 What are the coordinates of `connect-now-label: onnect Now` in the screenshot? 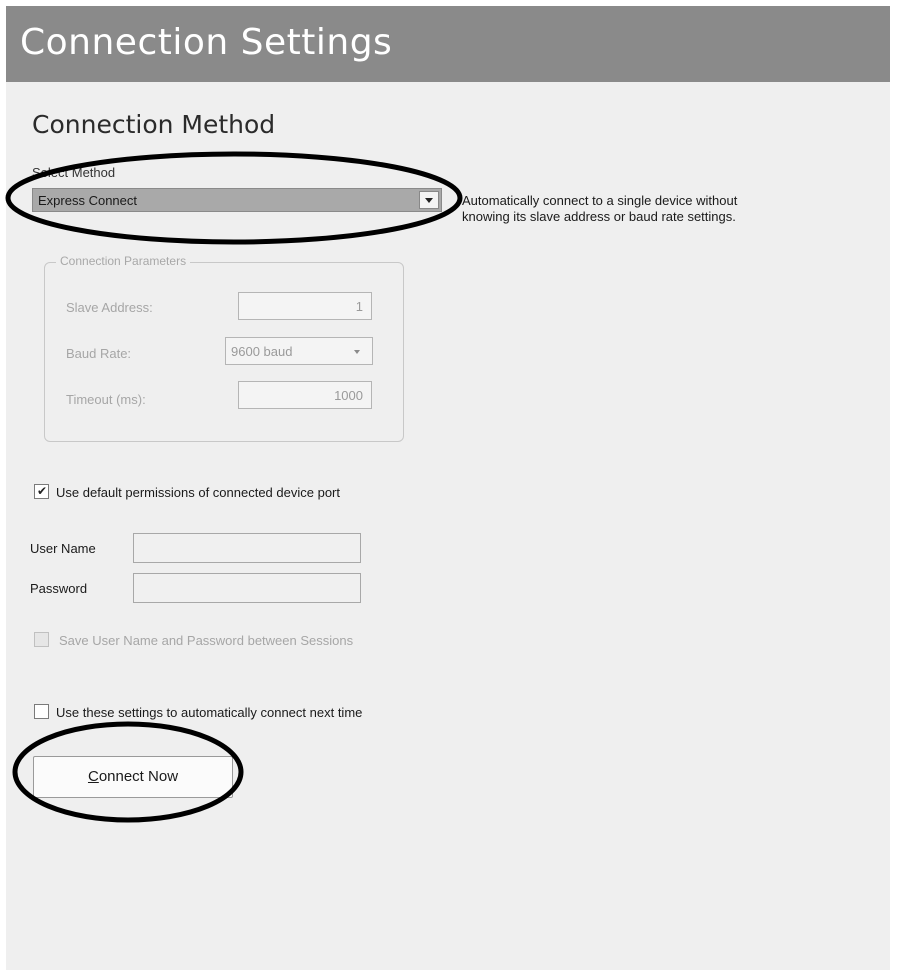 It's located at (138, 776).